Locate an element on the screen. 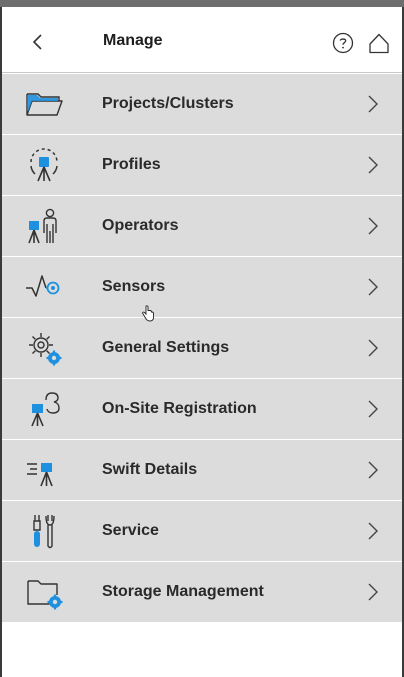  onsite-registration-icon is located at coordinates (44, 409).